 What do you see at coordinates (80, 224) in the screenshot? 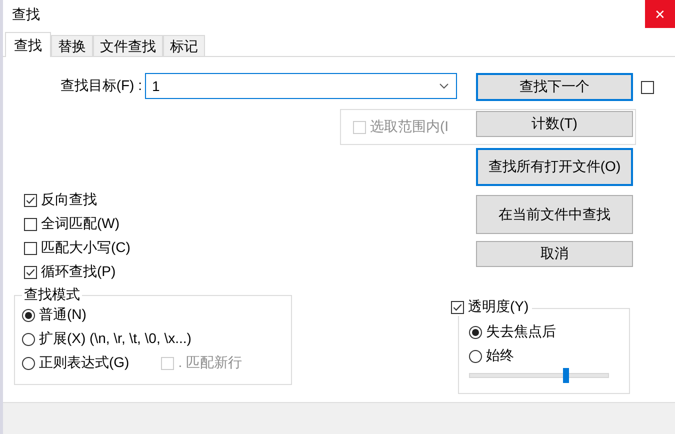
I see `checkbox-label: 全词匹配(W)` at bounding box center [80, 224].